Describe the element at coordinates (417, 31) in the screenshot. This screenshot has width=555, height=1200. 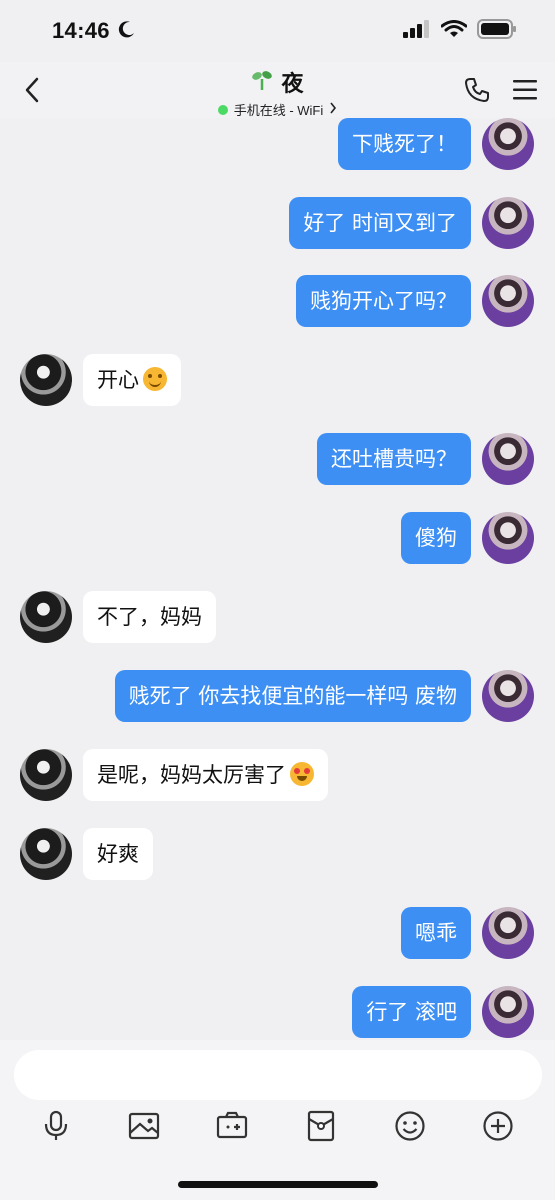
I see `signal-icon` at that location.